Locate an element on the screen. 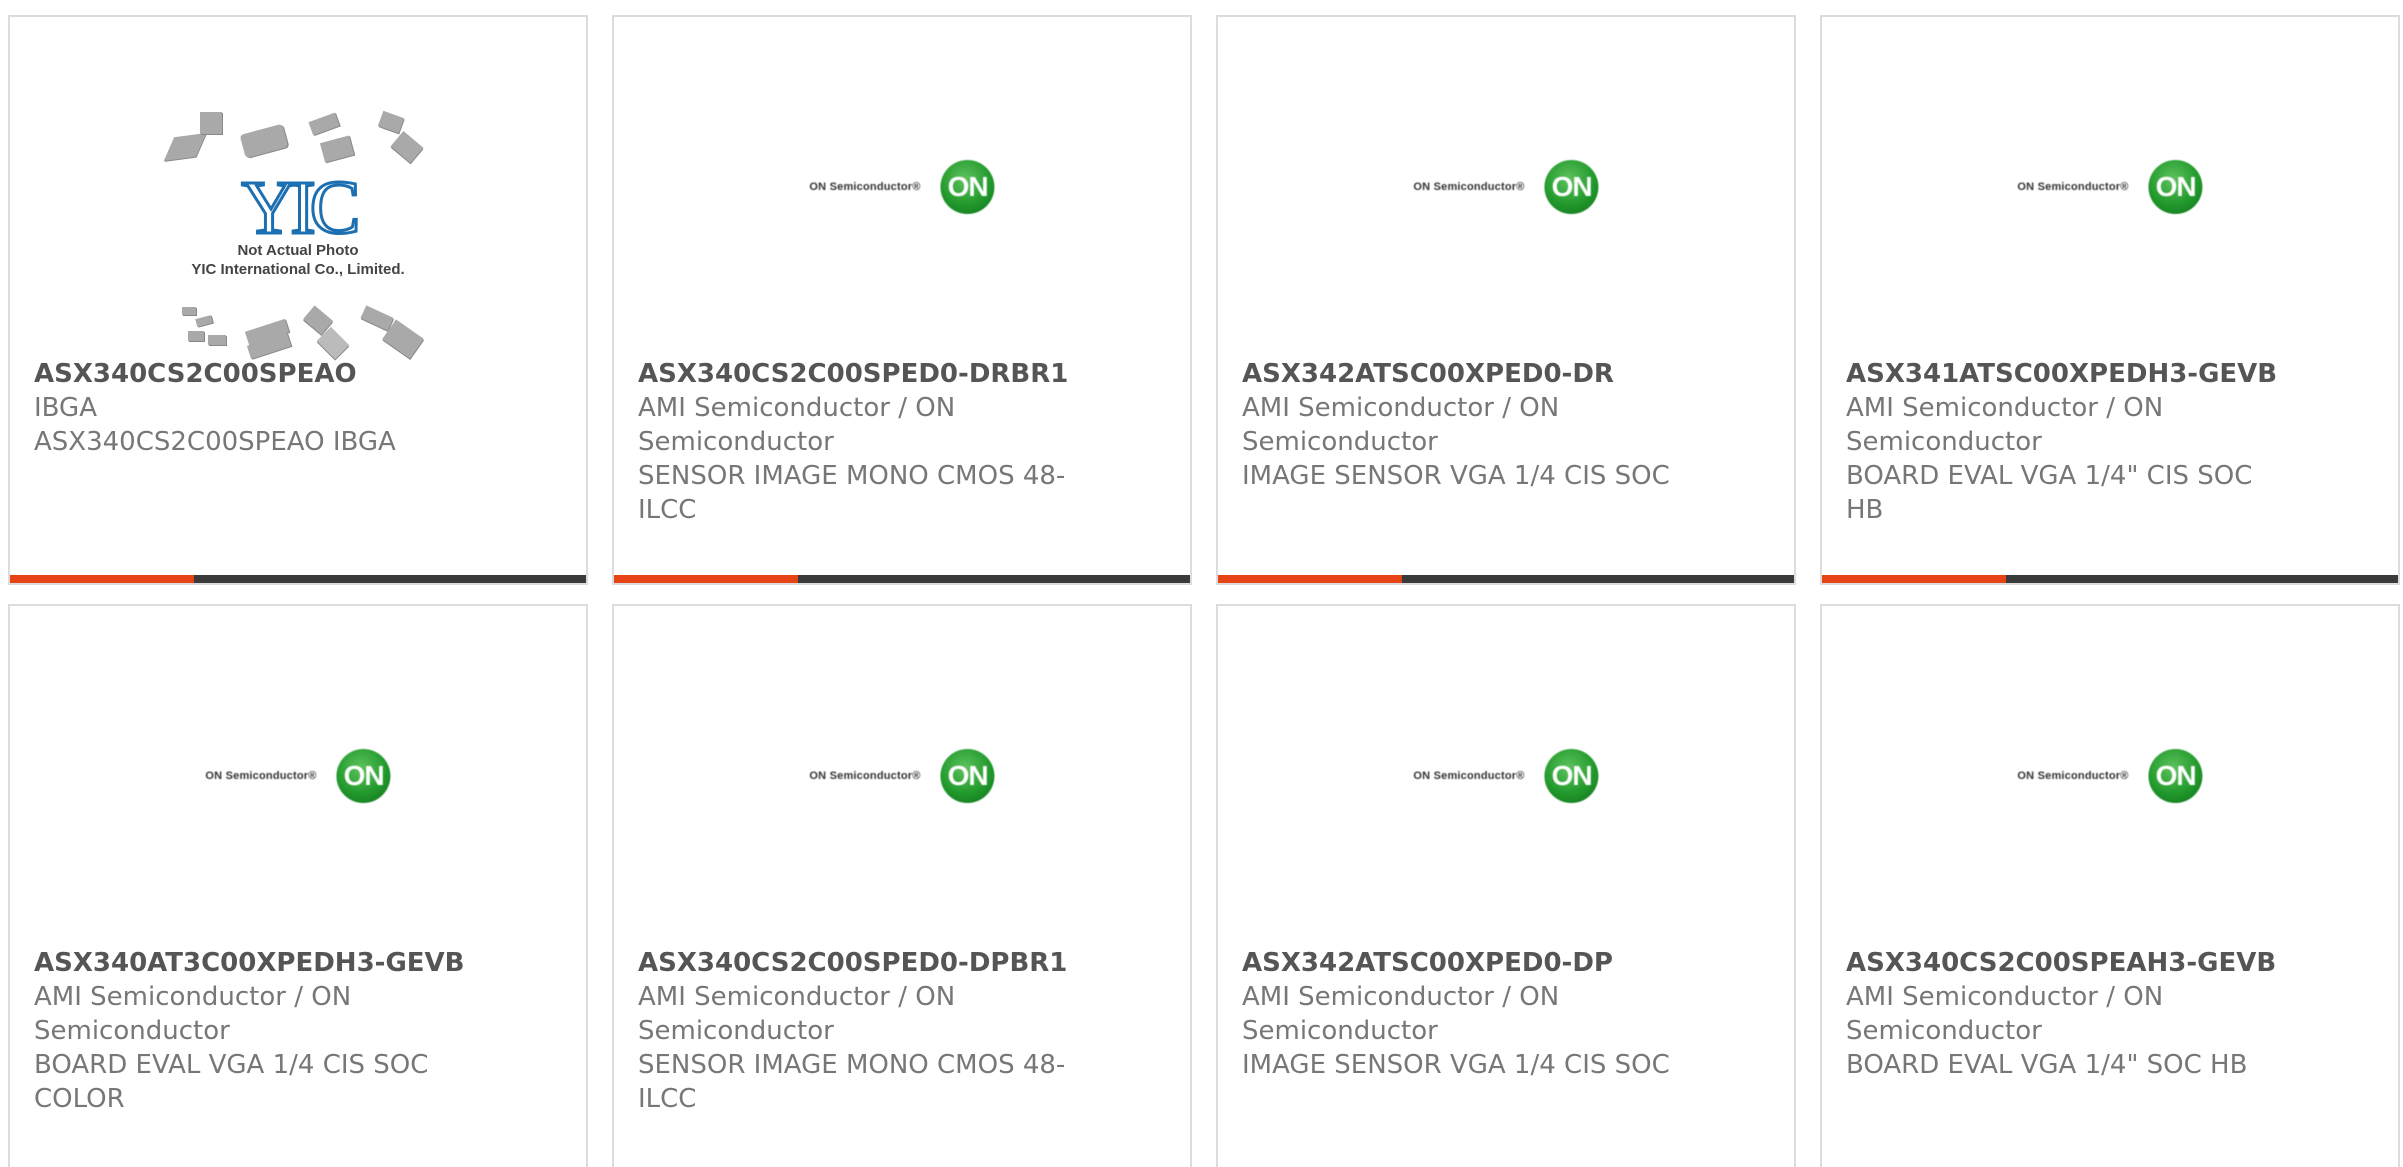 The height and width of the screenshot is (1167, 2403). manufacturer: IBGA is located at coordinates (65, 408).